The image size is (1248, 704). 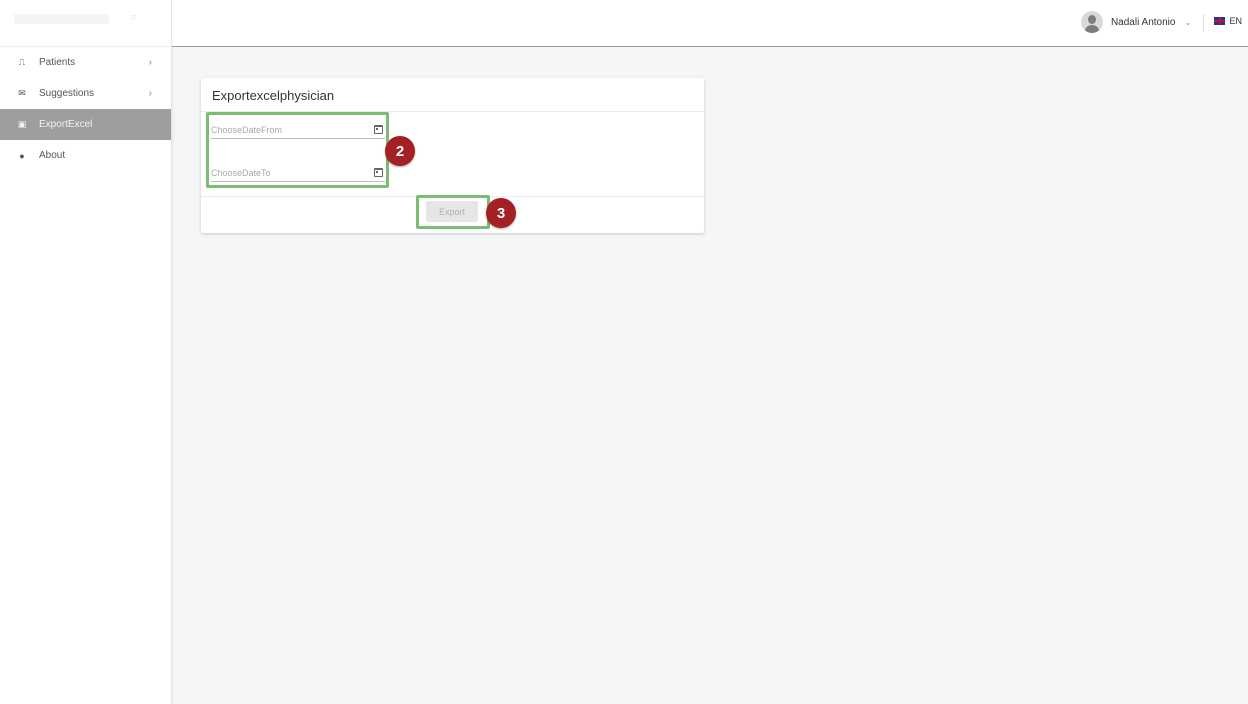 I want to click on highlight-date-fields, so click(x=297, y=150).